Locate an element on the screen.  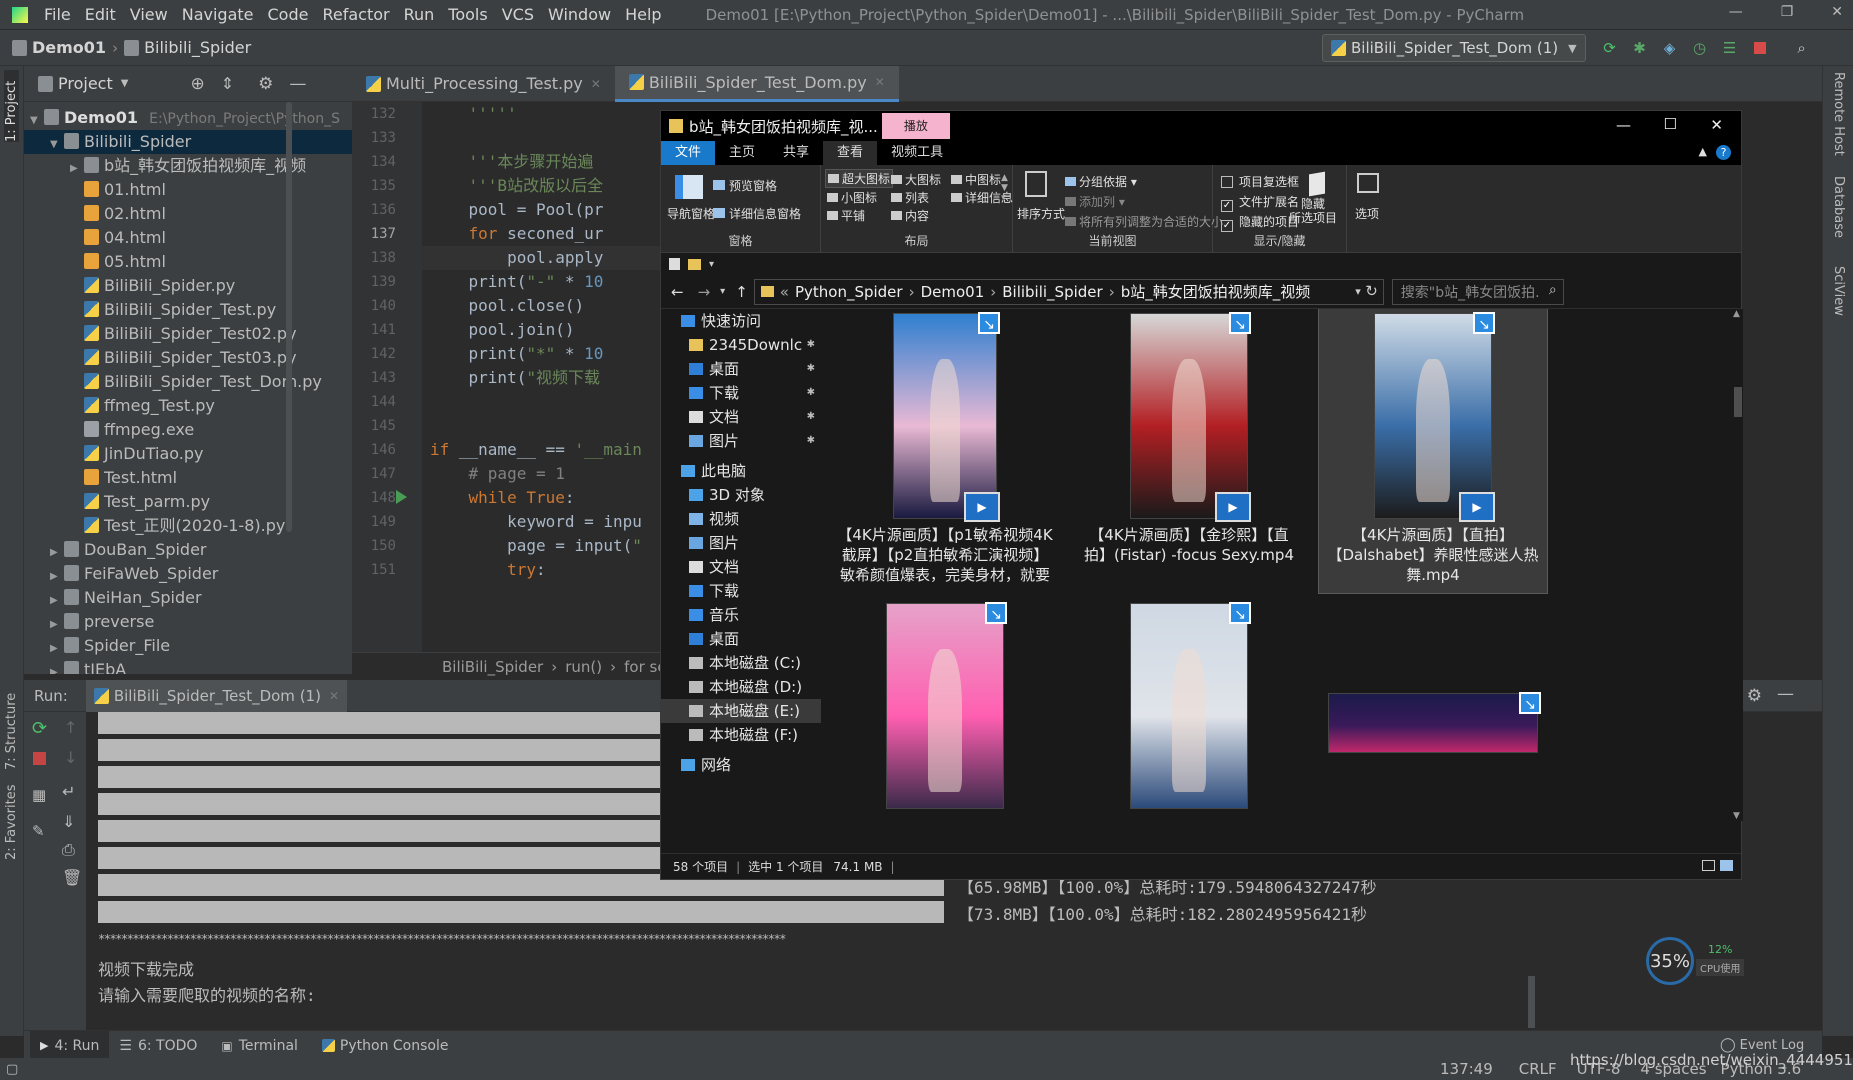
details-pane-button: 详细信息窗格 is located at coordinates (757, 213).